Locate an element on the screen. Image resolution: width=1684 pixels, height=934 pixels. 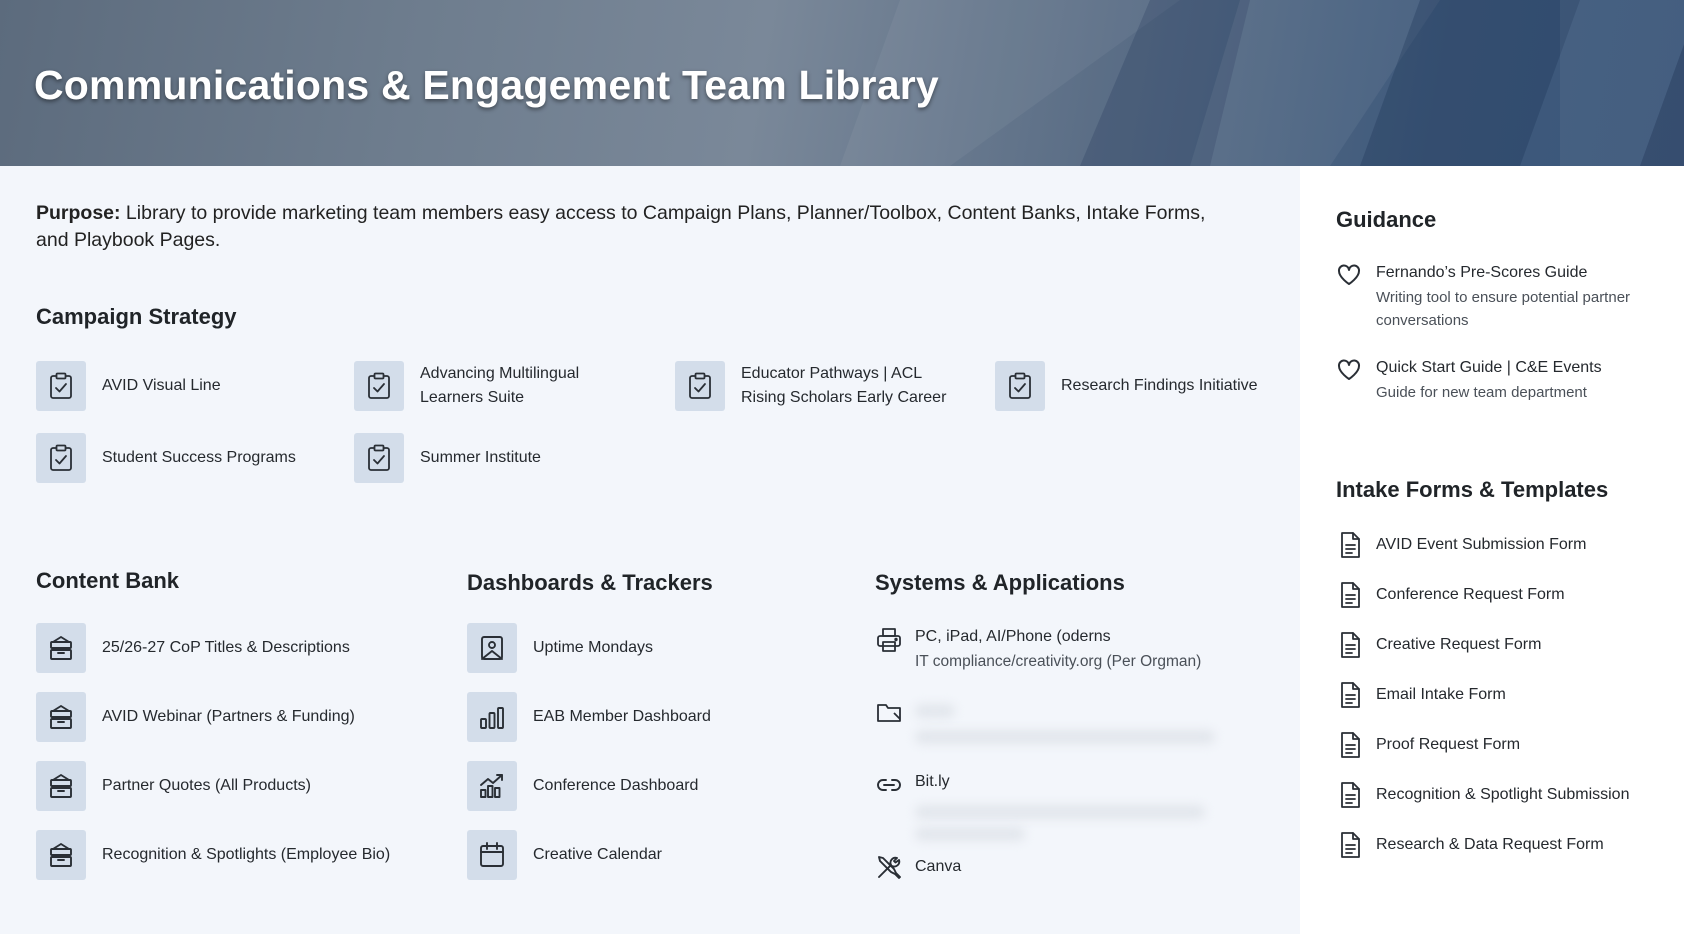
system-item-title: Bit.ly is located at coordinates (932, 781).